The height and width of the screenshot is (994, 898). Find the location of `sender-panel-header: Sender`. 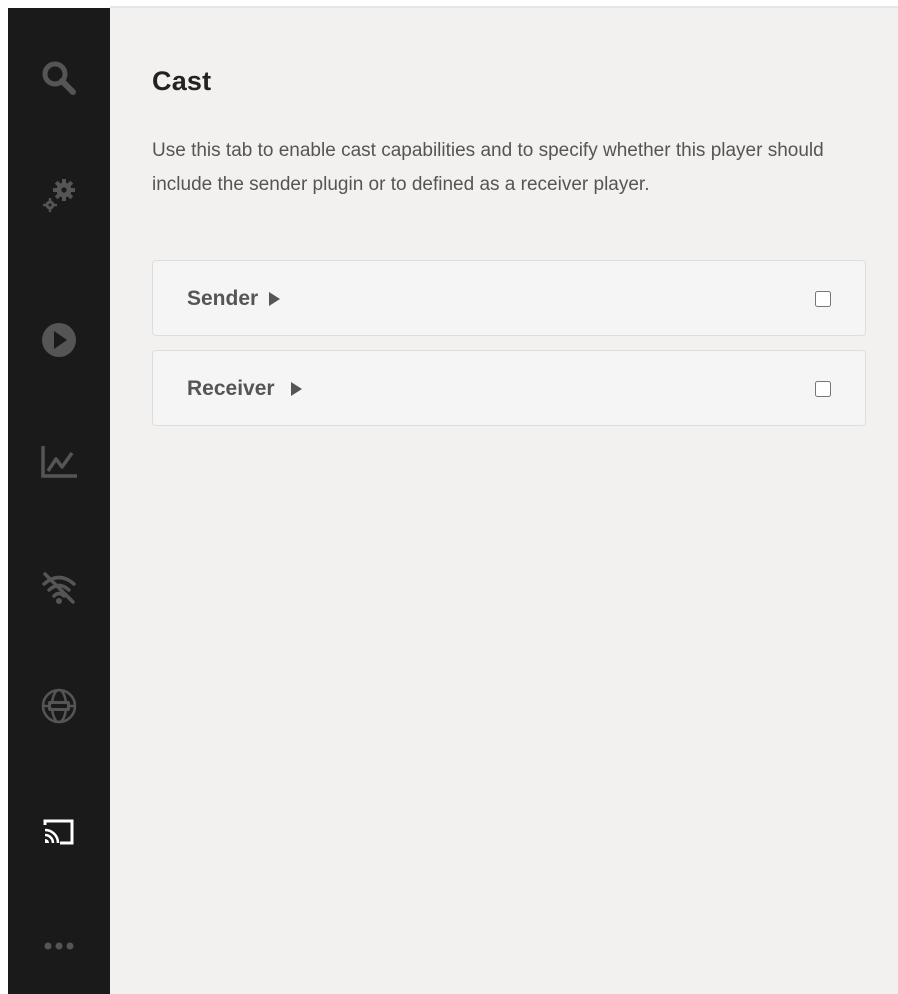

sender-panel-header: Sender is located at coordinates (509, 298).